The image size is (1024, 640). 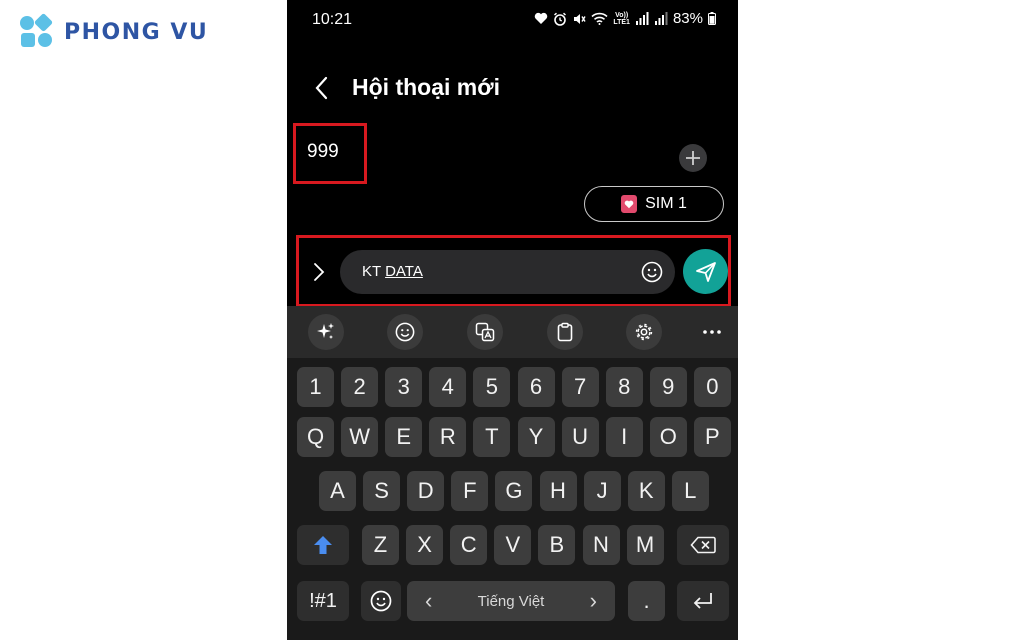 What do you see at coordinates (330, 153) in the screenshot?
I see `highlight-box-recipient` at bounding box center [330, 153].